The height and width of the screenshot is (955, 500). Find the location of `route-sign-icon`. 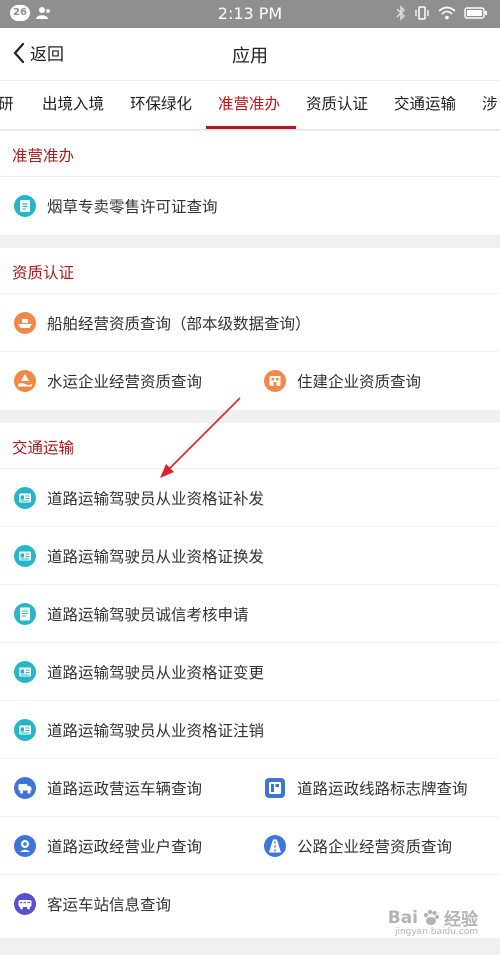

route-sign-icon is located at coordinates (275, 788).